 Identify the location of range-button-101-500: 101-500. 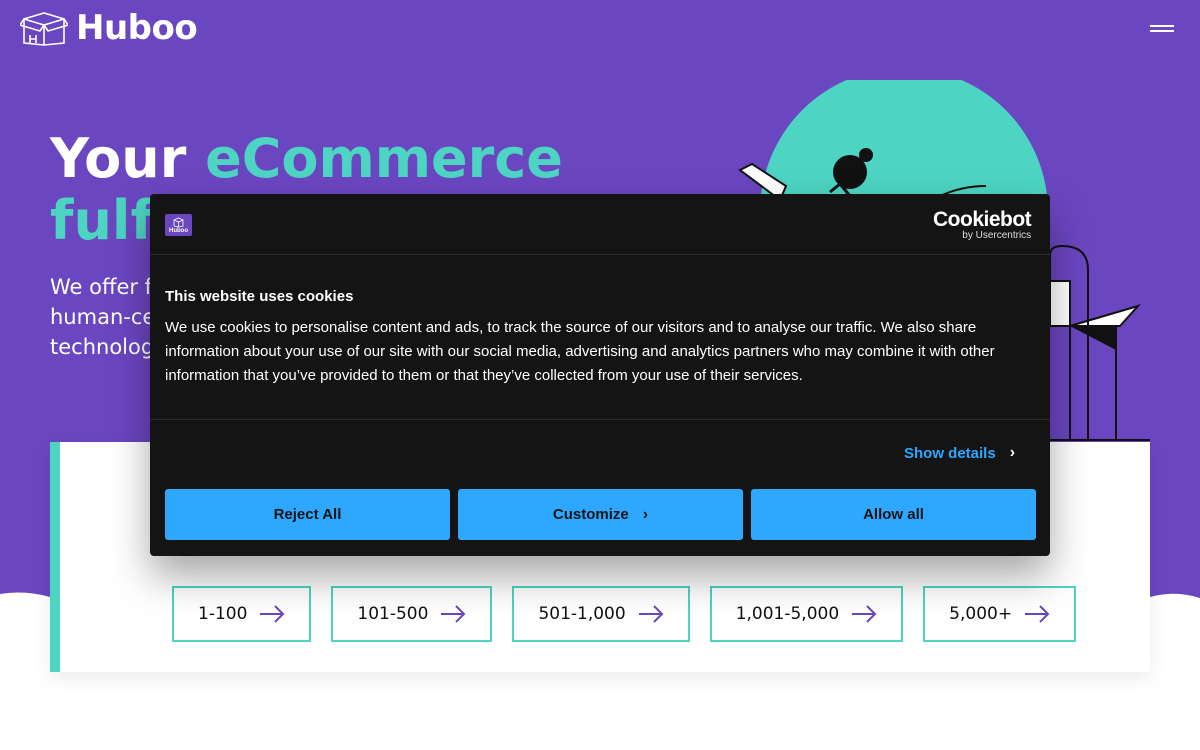
(412, 614).